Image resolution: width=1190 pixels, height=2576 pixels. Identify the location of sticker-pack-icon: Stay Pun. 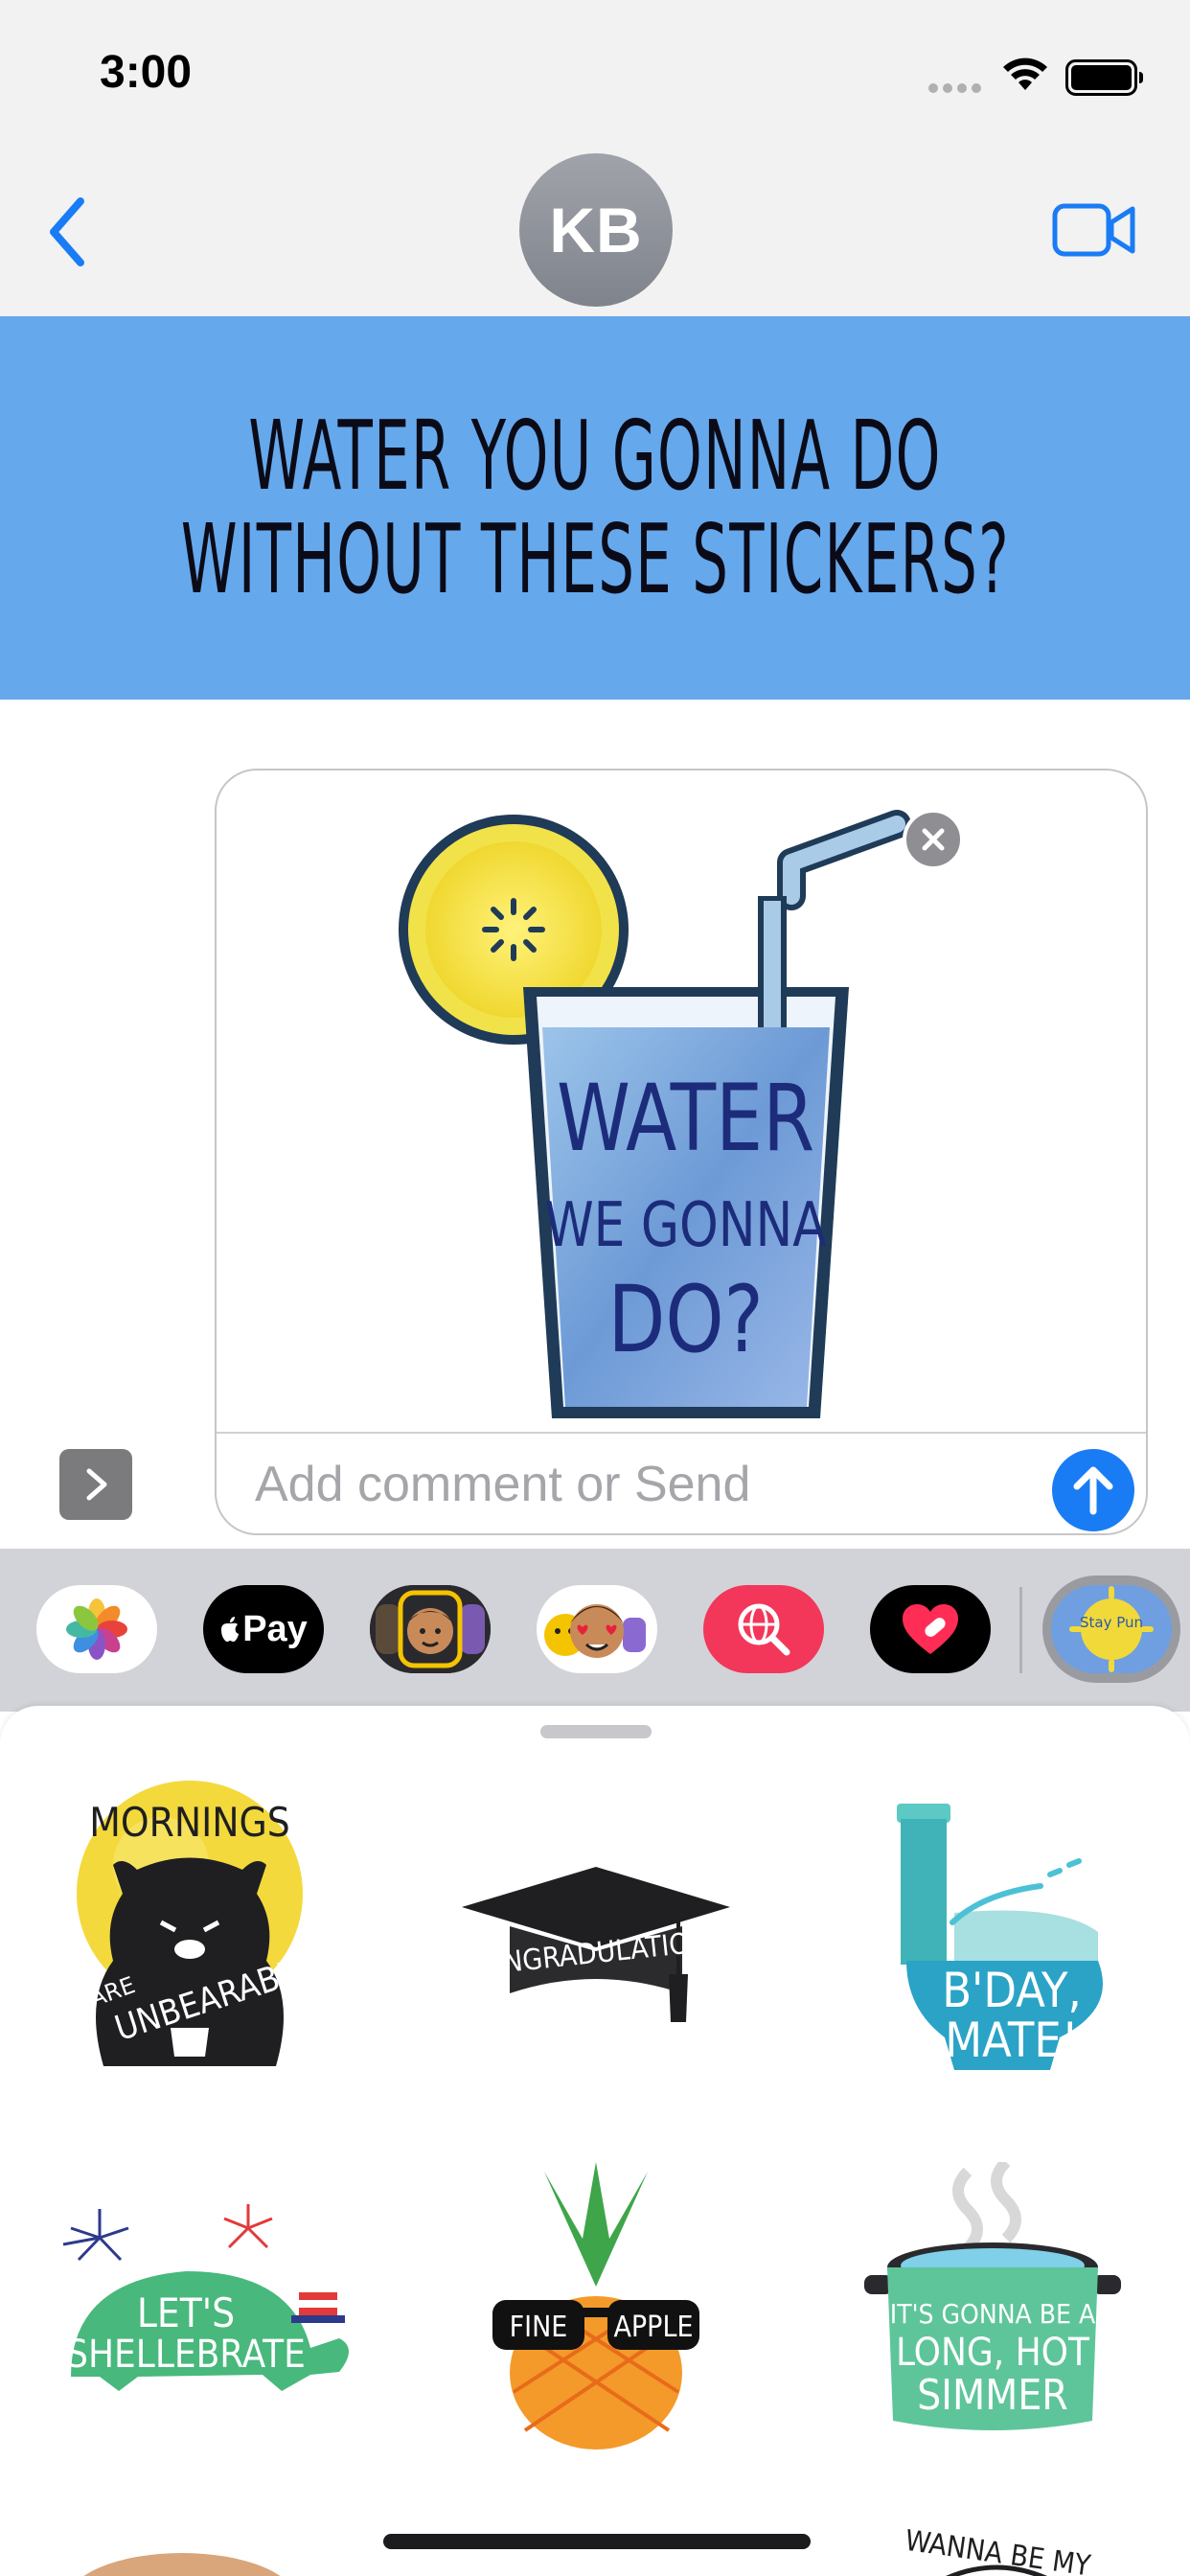
(1111, 1629).